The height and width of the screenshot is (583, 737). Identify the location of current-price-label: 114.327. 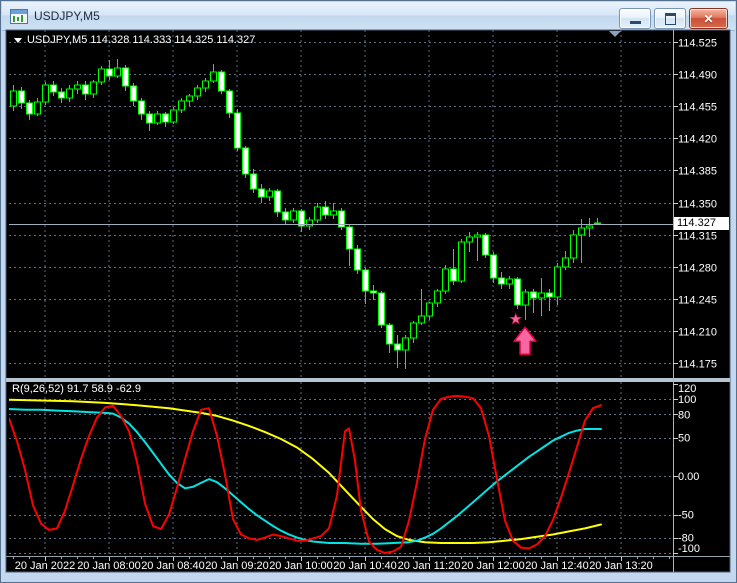
(701, 223).